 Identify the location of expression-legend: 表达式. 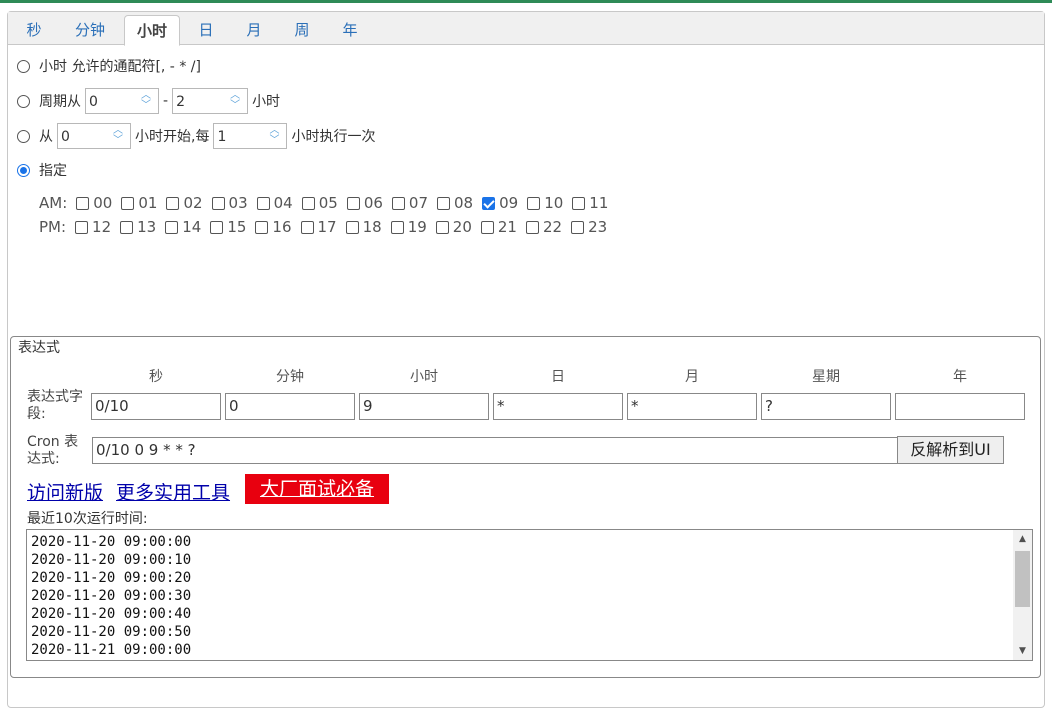
(39, 347).